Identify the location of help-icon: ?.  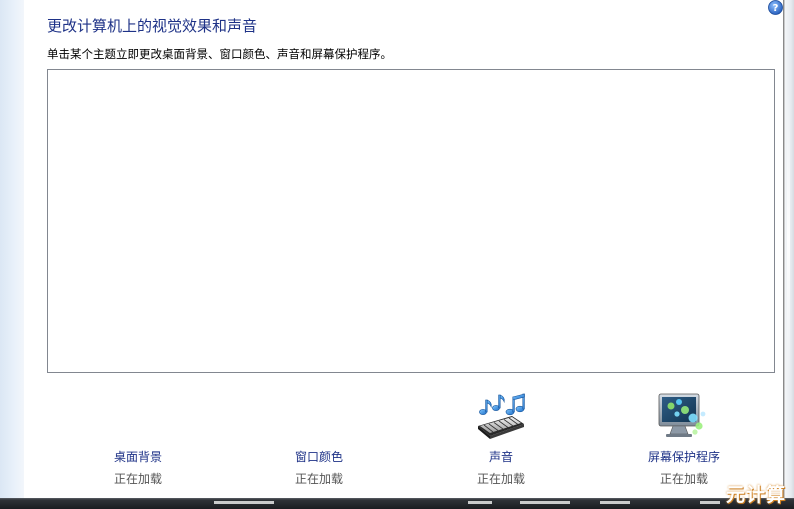
(775, 7).